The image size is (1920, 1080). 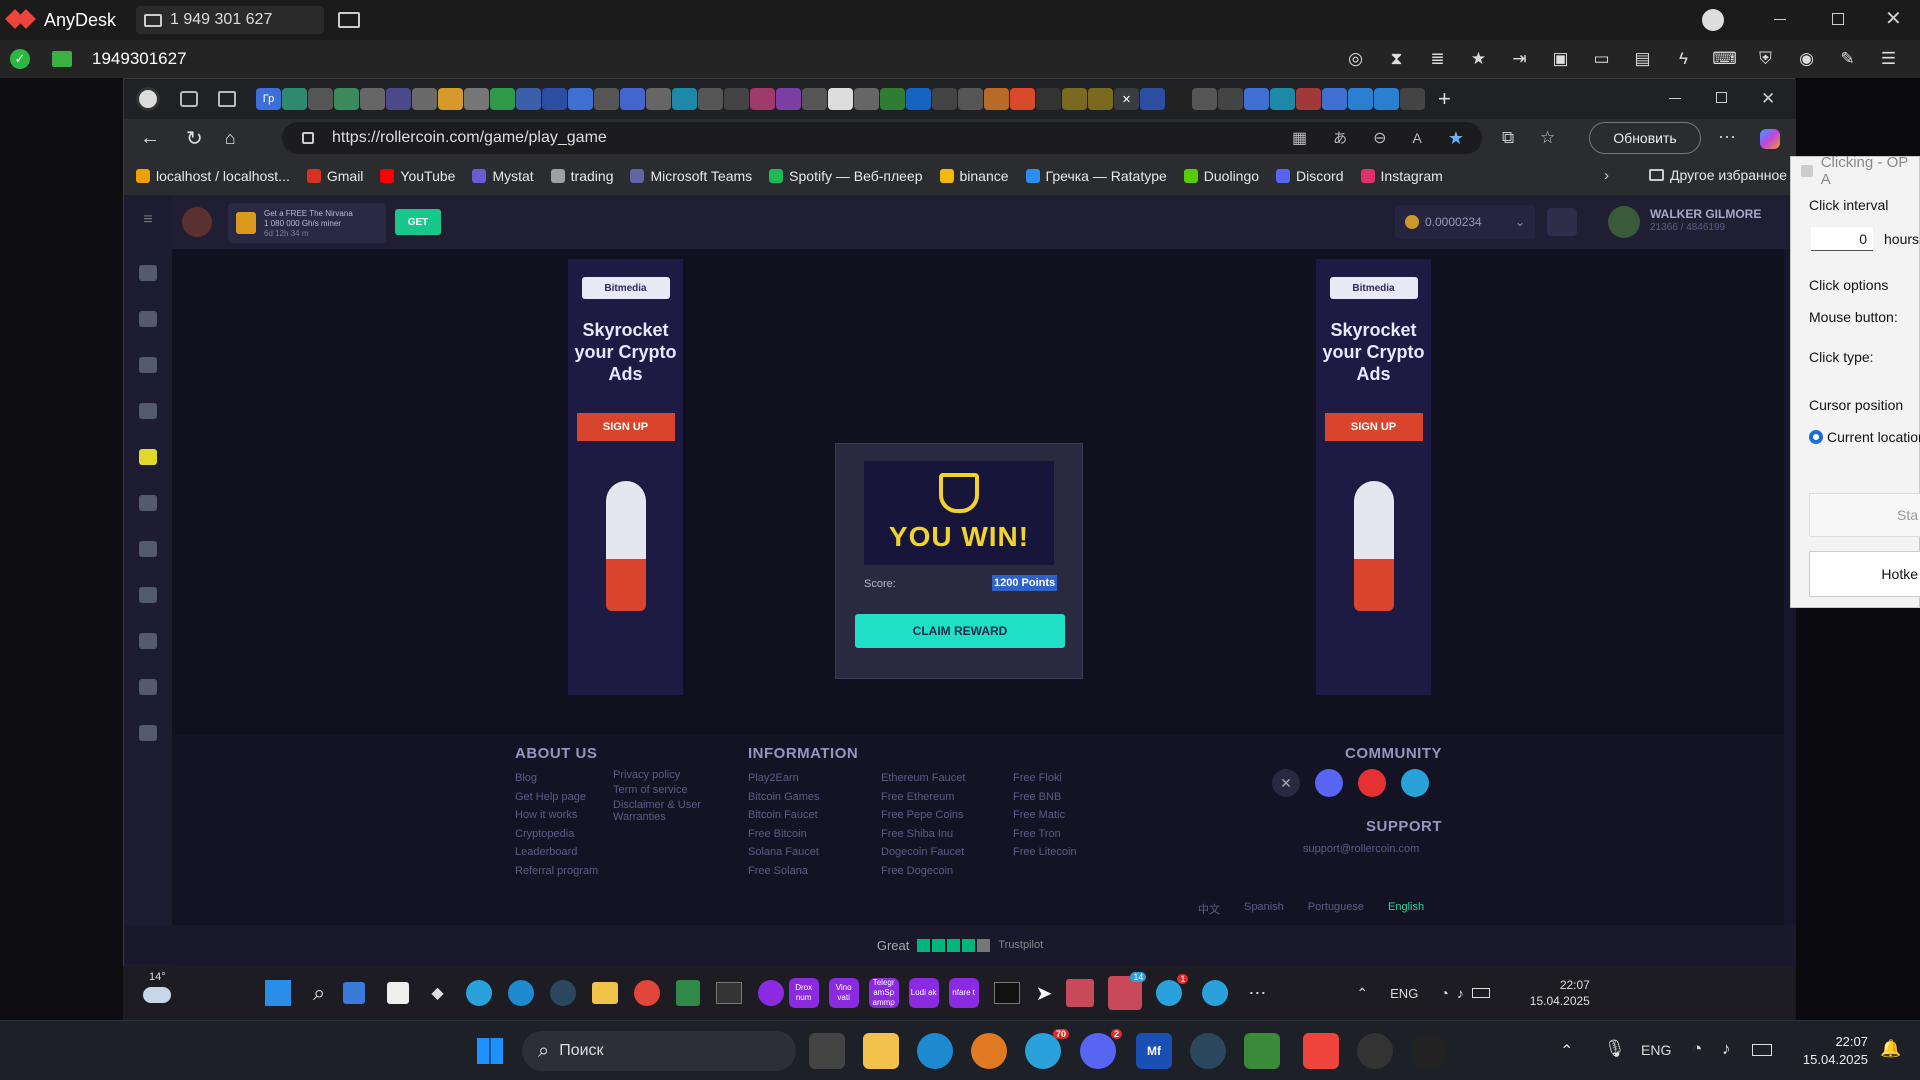 What do you see at coordinates (1006, 993) in the screenshot?
I see `cmd-icon` at bounding box center [1006, 993].